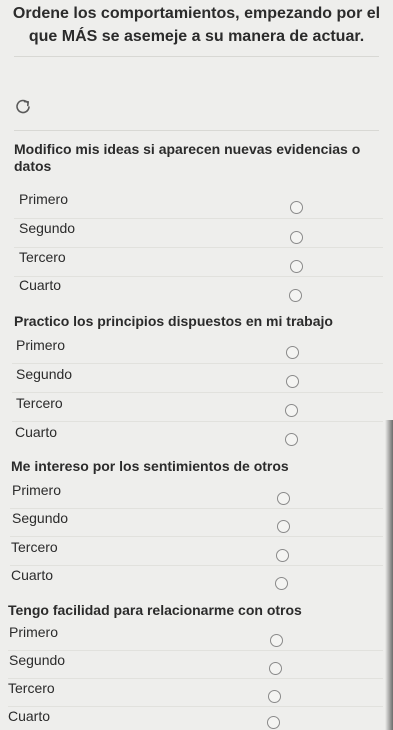  What do you see at coordinates (281, 583) in the screenshot?
I see `q3-option-cuarto-radio` at bounding box center [281, 583].